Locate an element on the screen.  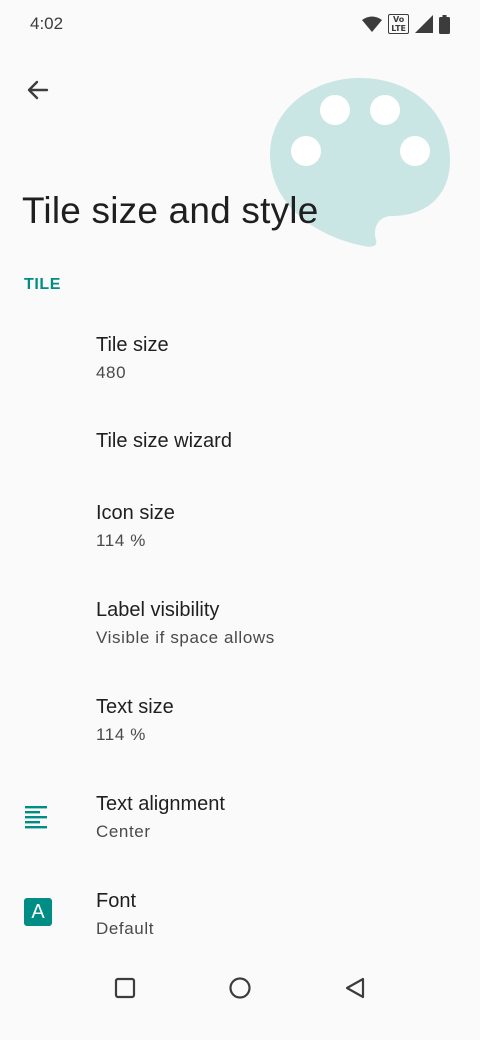
page-title: Tile size and style is located at coordinates (170, 210).